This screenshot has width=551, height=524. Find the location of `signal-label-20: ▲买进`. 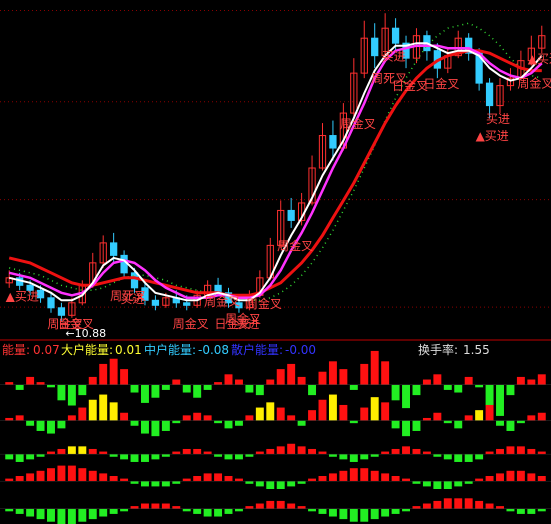

signal-label-20: ▲买进 is located at coordinates (539, 59).